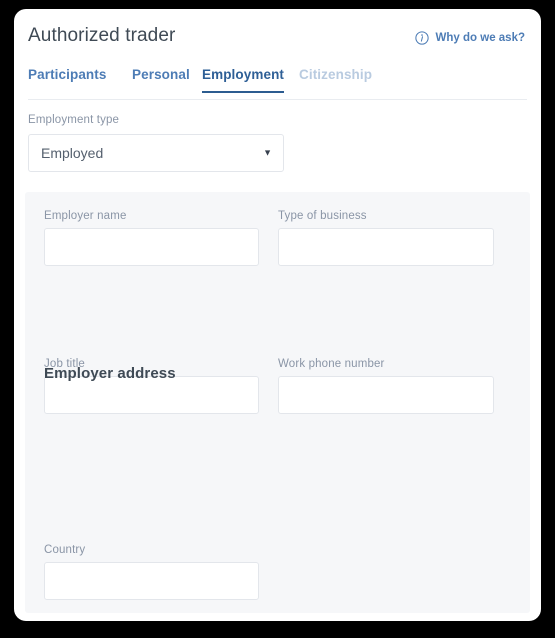 The image size is (555, 638). What do you see at coordinates (421, 38) in the screenshot?
I see `info-circle-icon` at bounding box center [421, 38].